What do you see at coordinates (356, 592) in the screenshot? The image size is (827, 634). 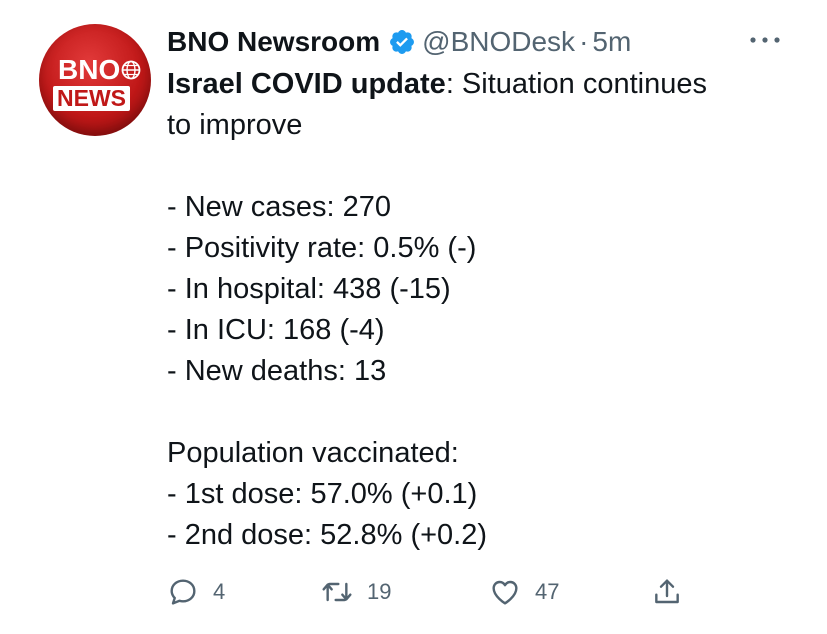 I see `retweet-button: 19` at bounding box center [356, 592].